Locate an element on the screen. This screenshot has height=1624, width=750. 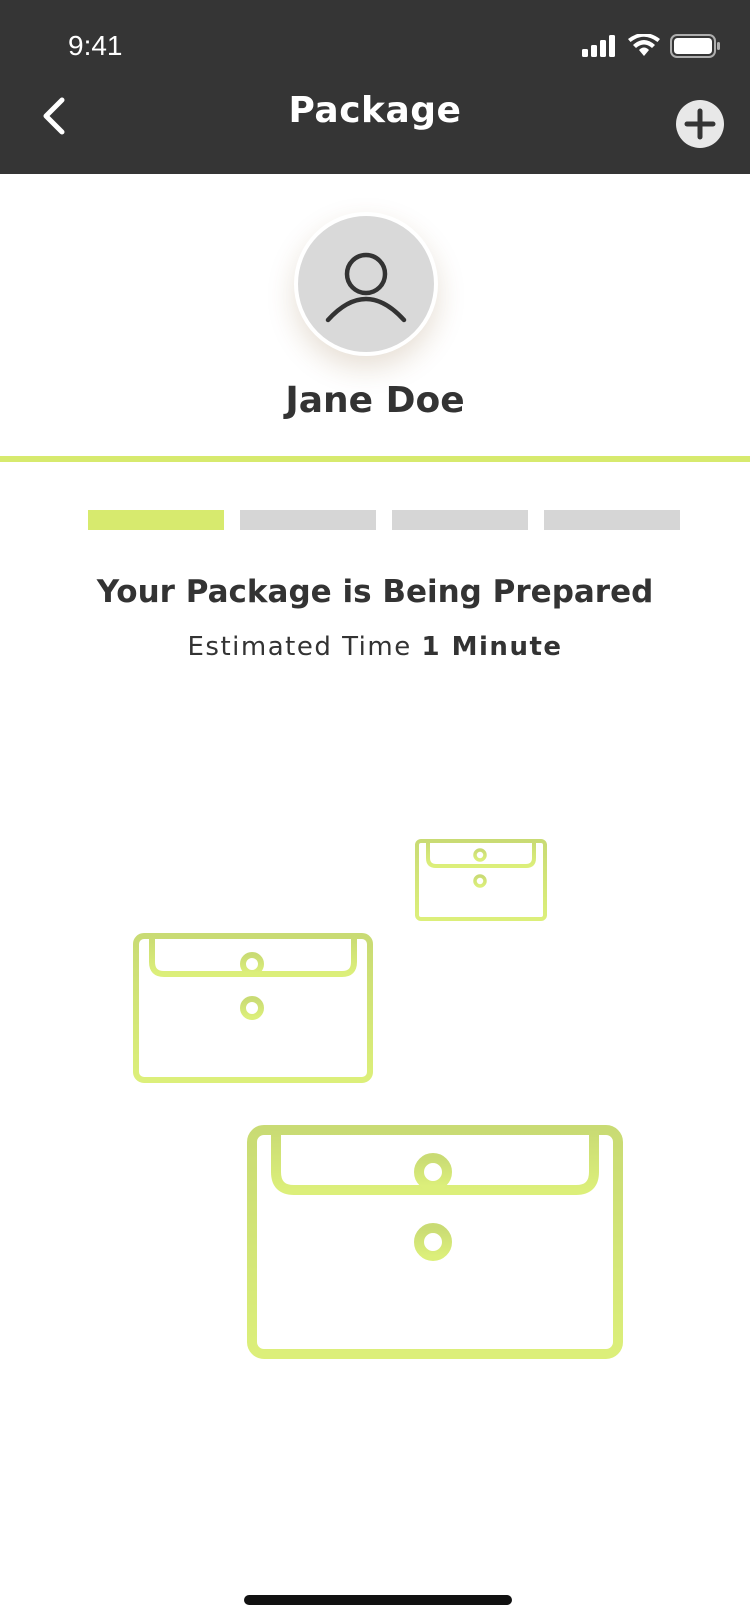
avatar is located at coordinates (366, 284).